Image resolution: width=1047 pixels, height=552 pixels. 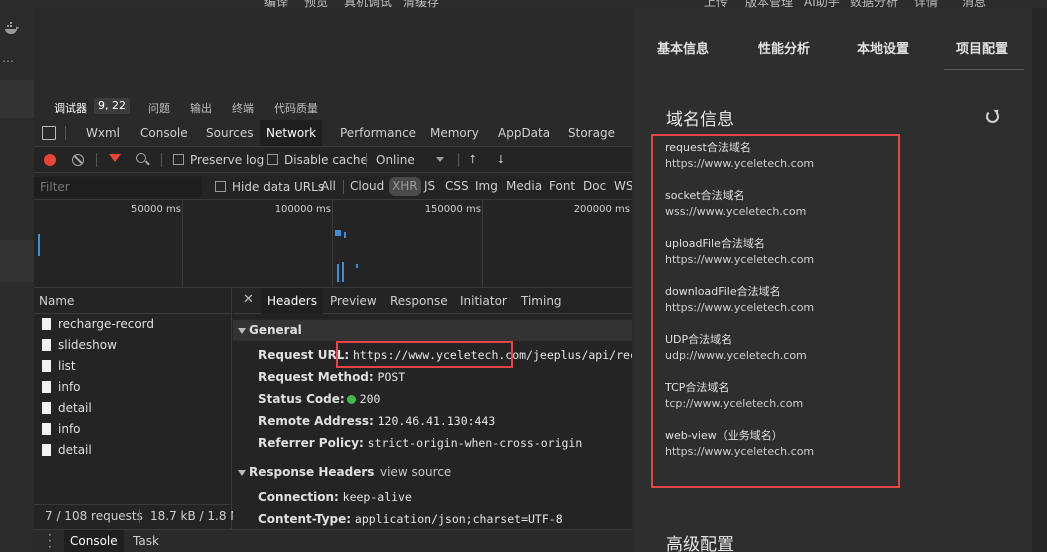 I want to click on preserve-log-checkbox, so click(x=178, y=159).